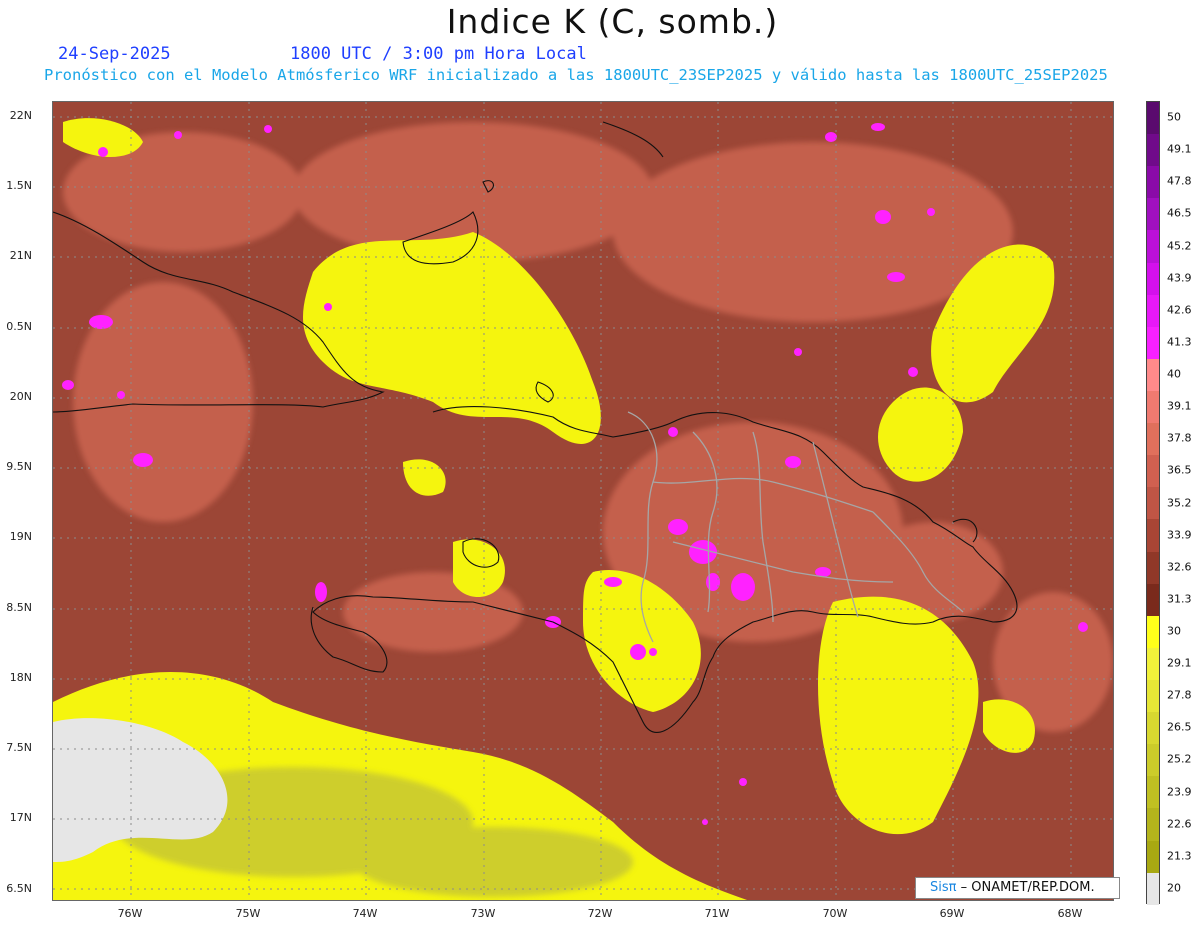 This screenshot has width=1200, height=927. I want to click on colorbar-label: 31.3, so click(1179, 599).